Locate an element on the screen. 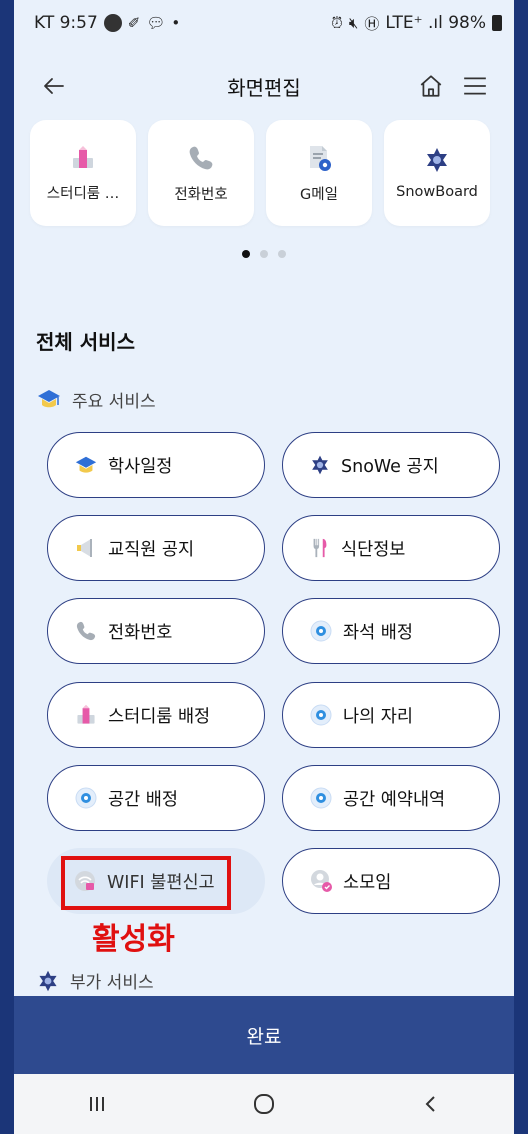 Image resolution: width=528 pixels, height=1134 pixels. main-services-subhead: 주요 서비스 is located at coordinates (96, 399).